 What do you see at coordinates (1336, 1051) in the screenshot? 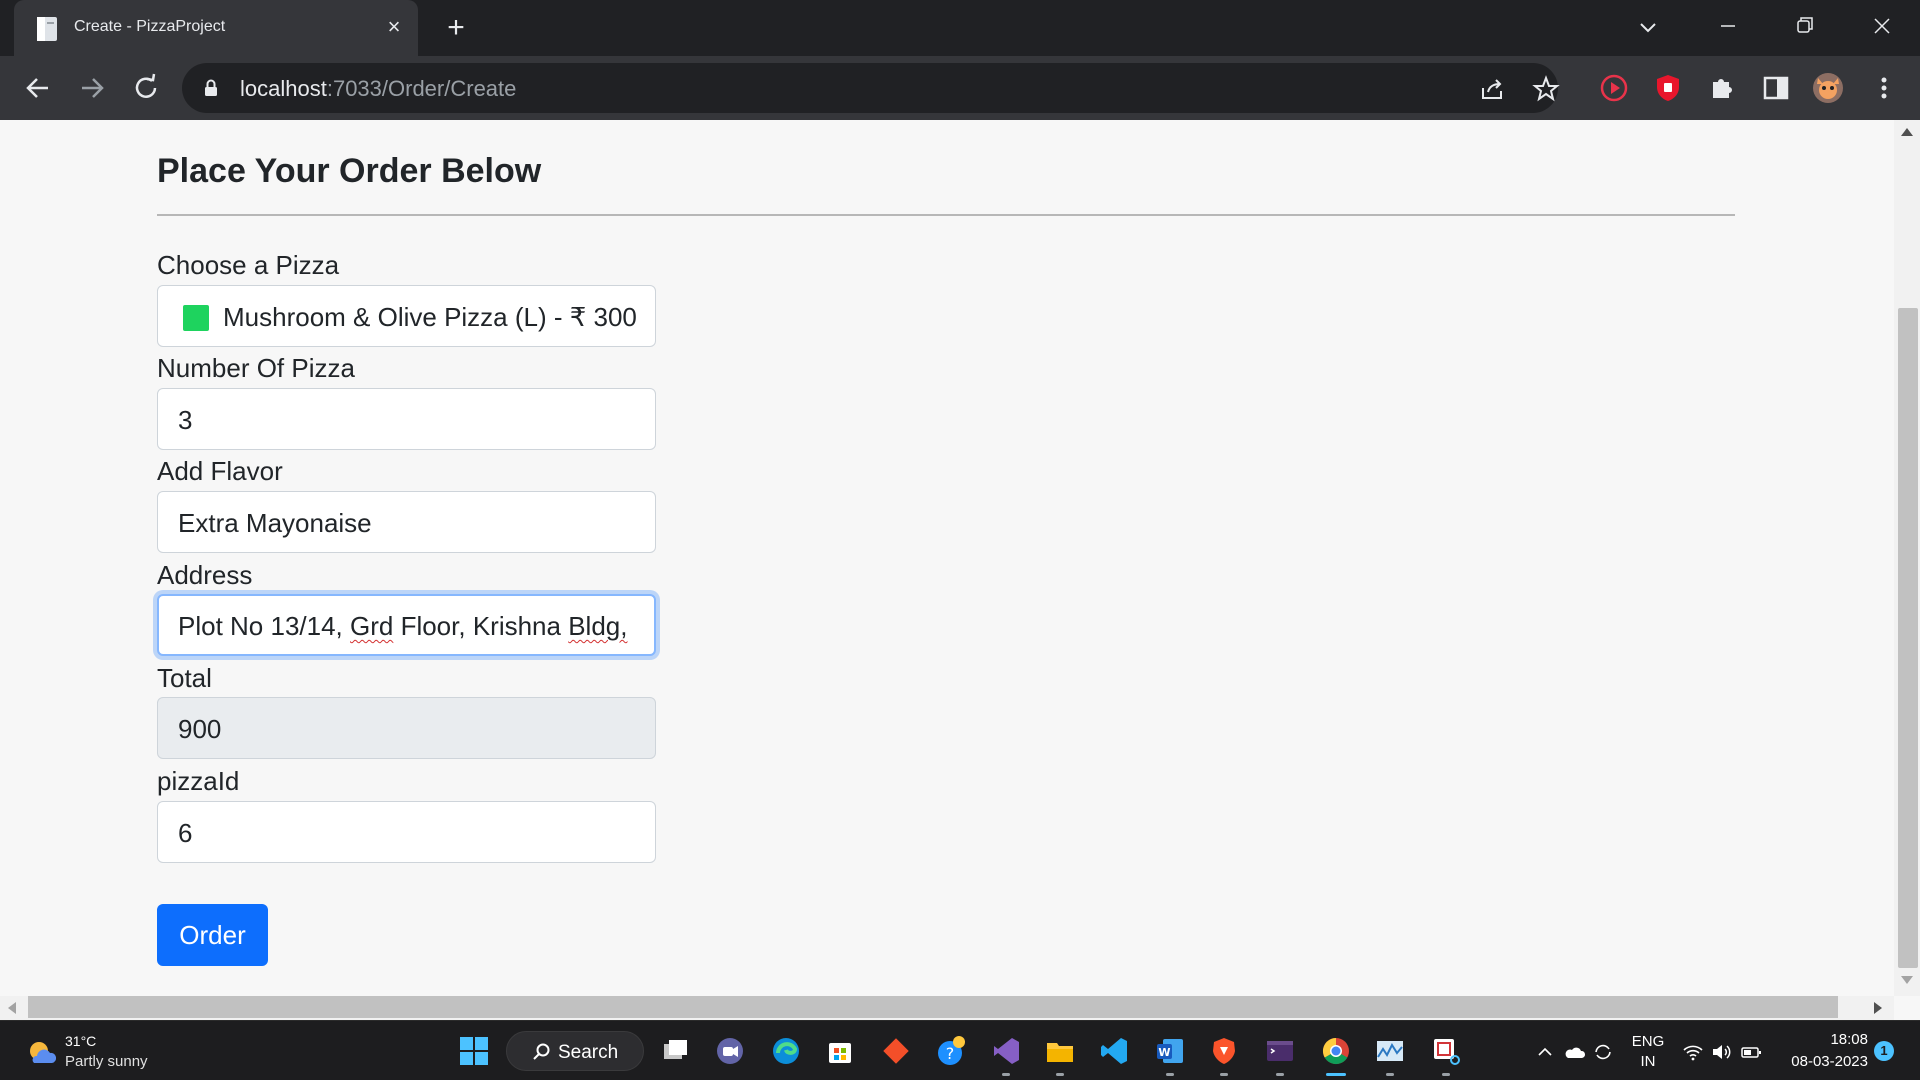
I see `chrome-icon` at bounding box center [1336, 1051].